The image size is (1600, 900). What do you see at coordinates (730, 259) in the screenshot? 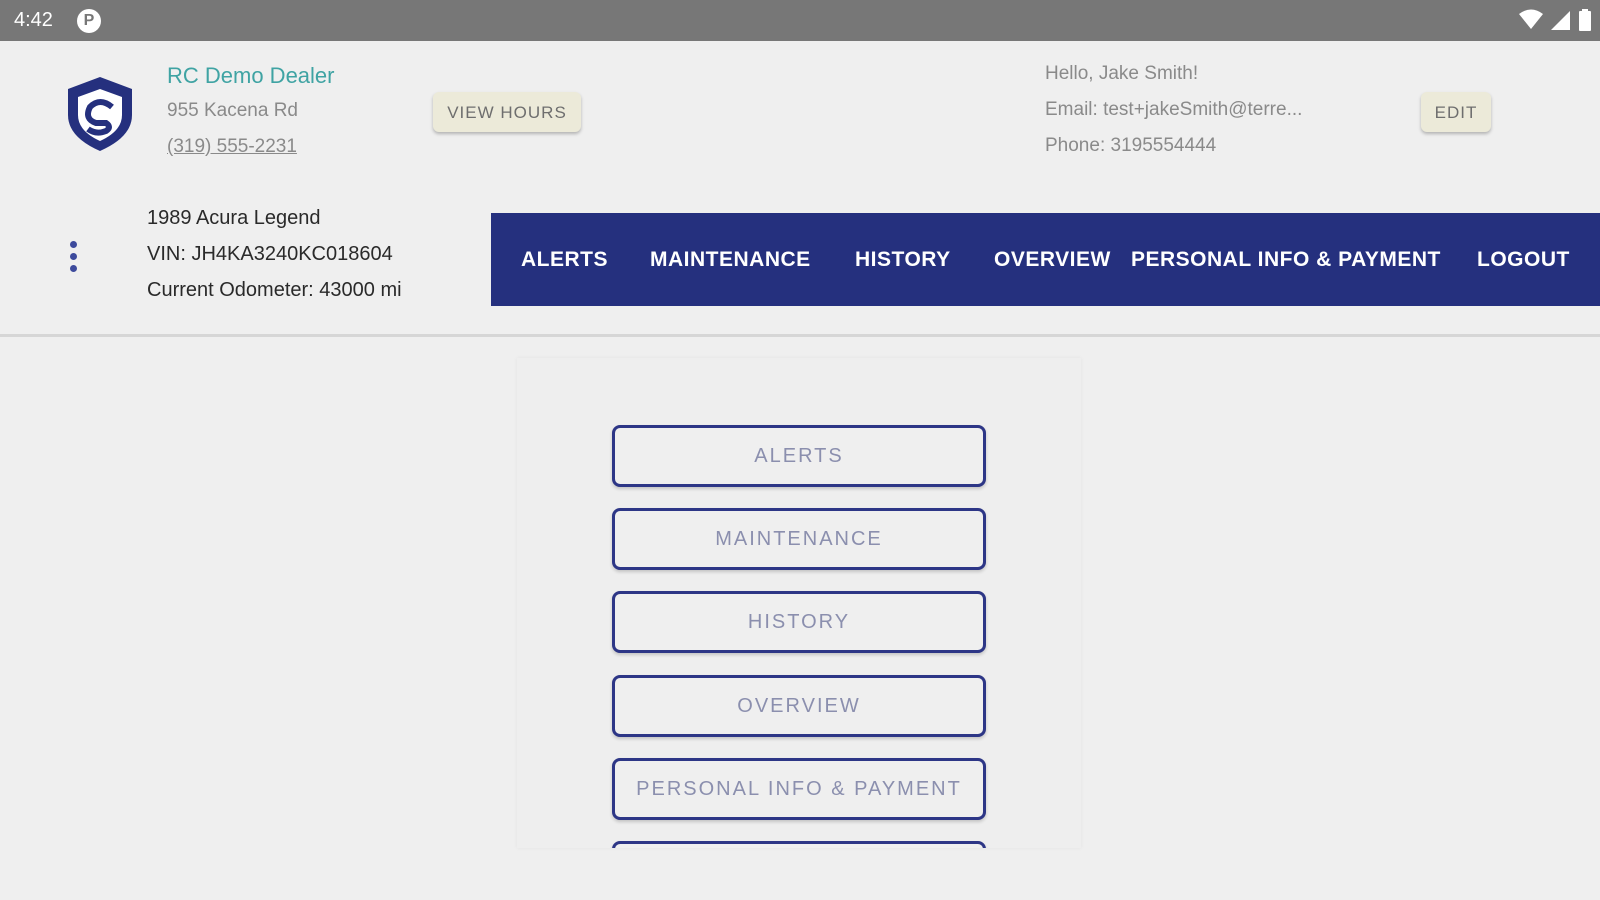
I see `nav-maintenance: MAINTENANCE` at bounding box center [730, 259].